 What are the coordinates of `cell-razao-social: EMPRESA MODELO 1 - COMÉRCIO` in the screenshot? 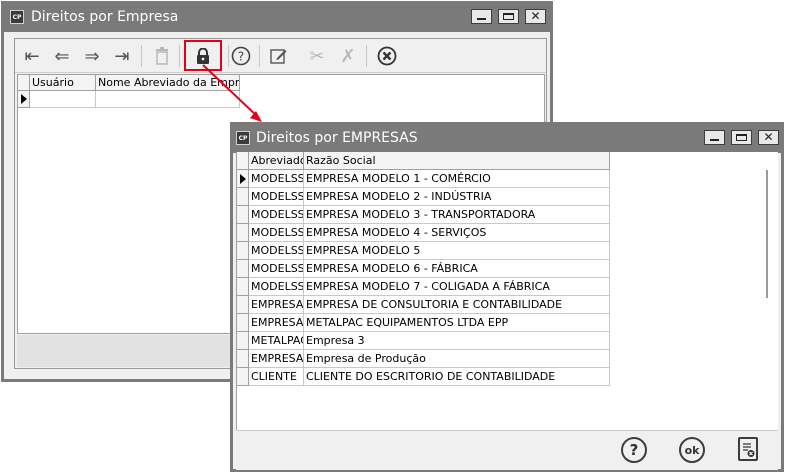 It's located at (457, 179).